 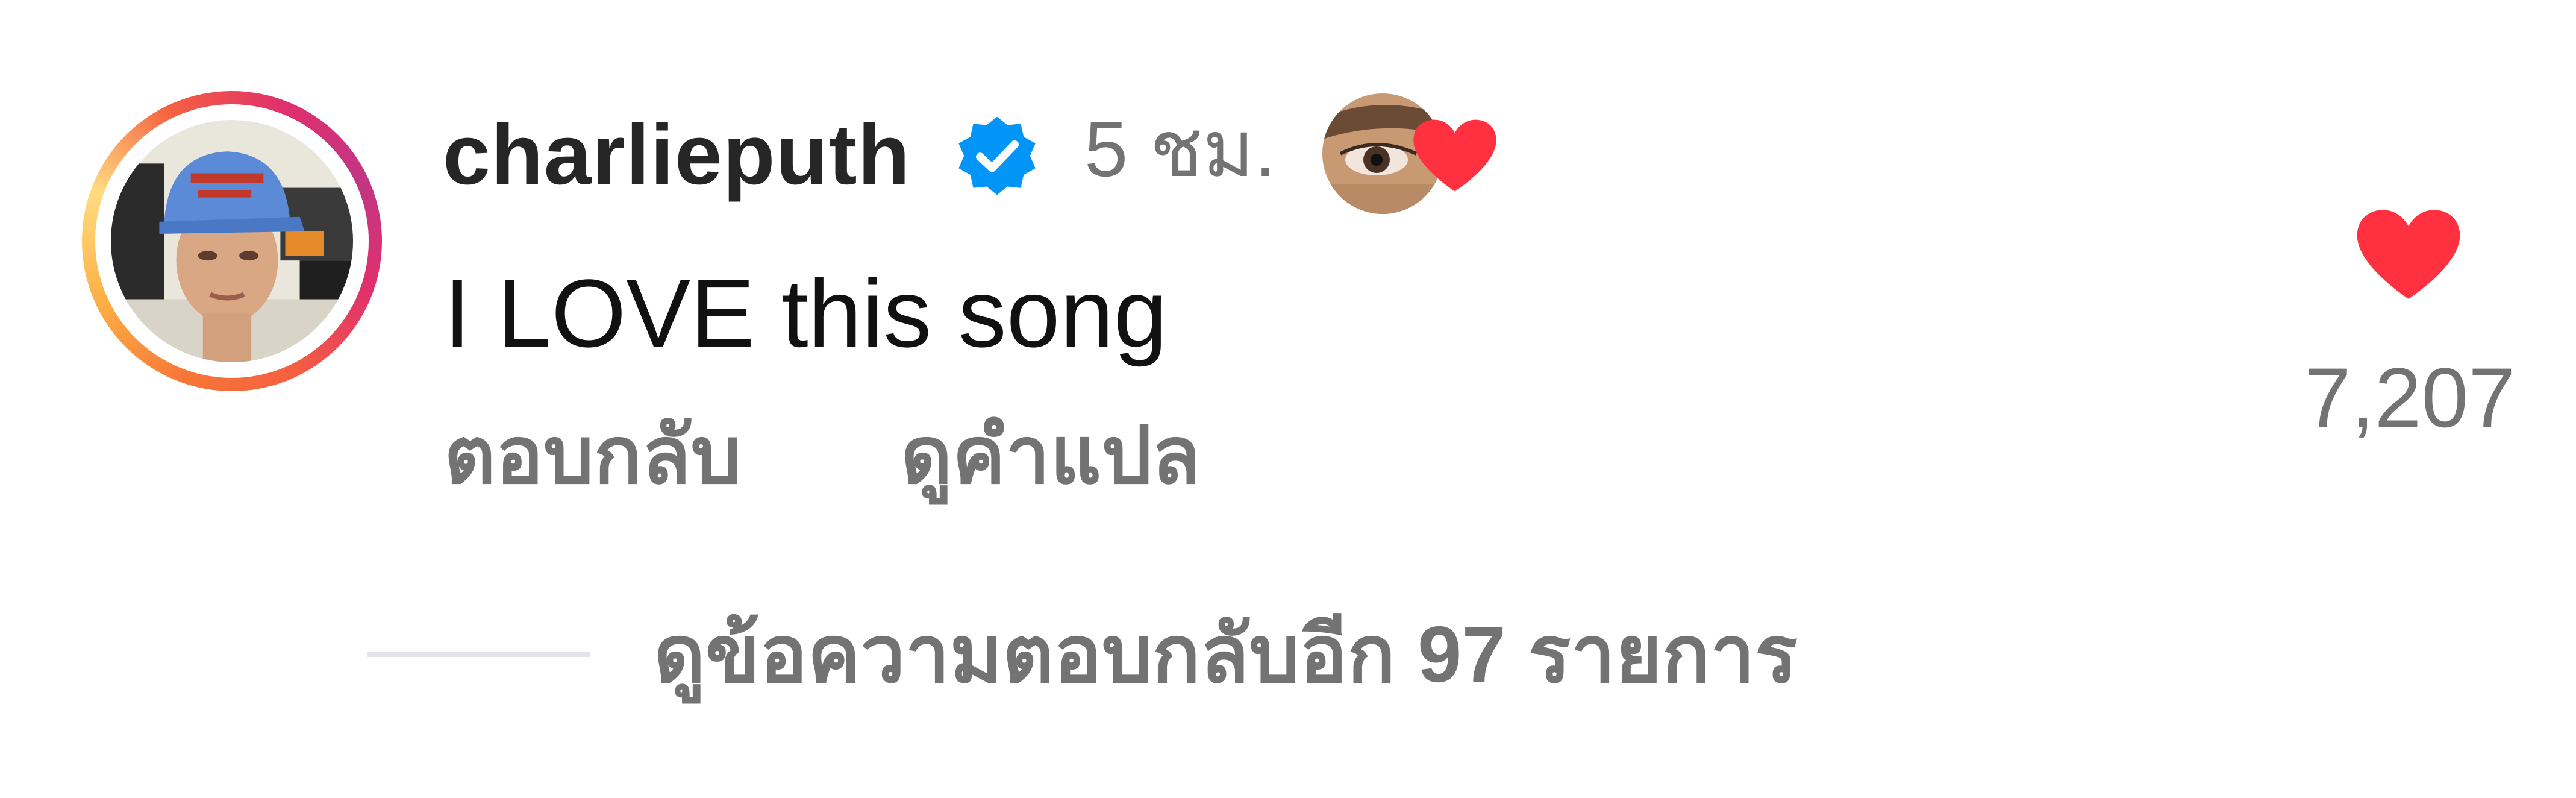 What do you see at coordinates (1226, 654) in the screenshot?
I see `view-replies-button: ดูข้อความตอบกลับอีก 97 รายการ` at bounding box center [1226, 654].